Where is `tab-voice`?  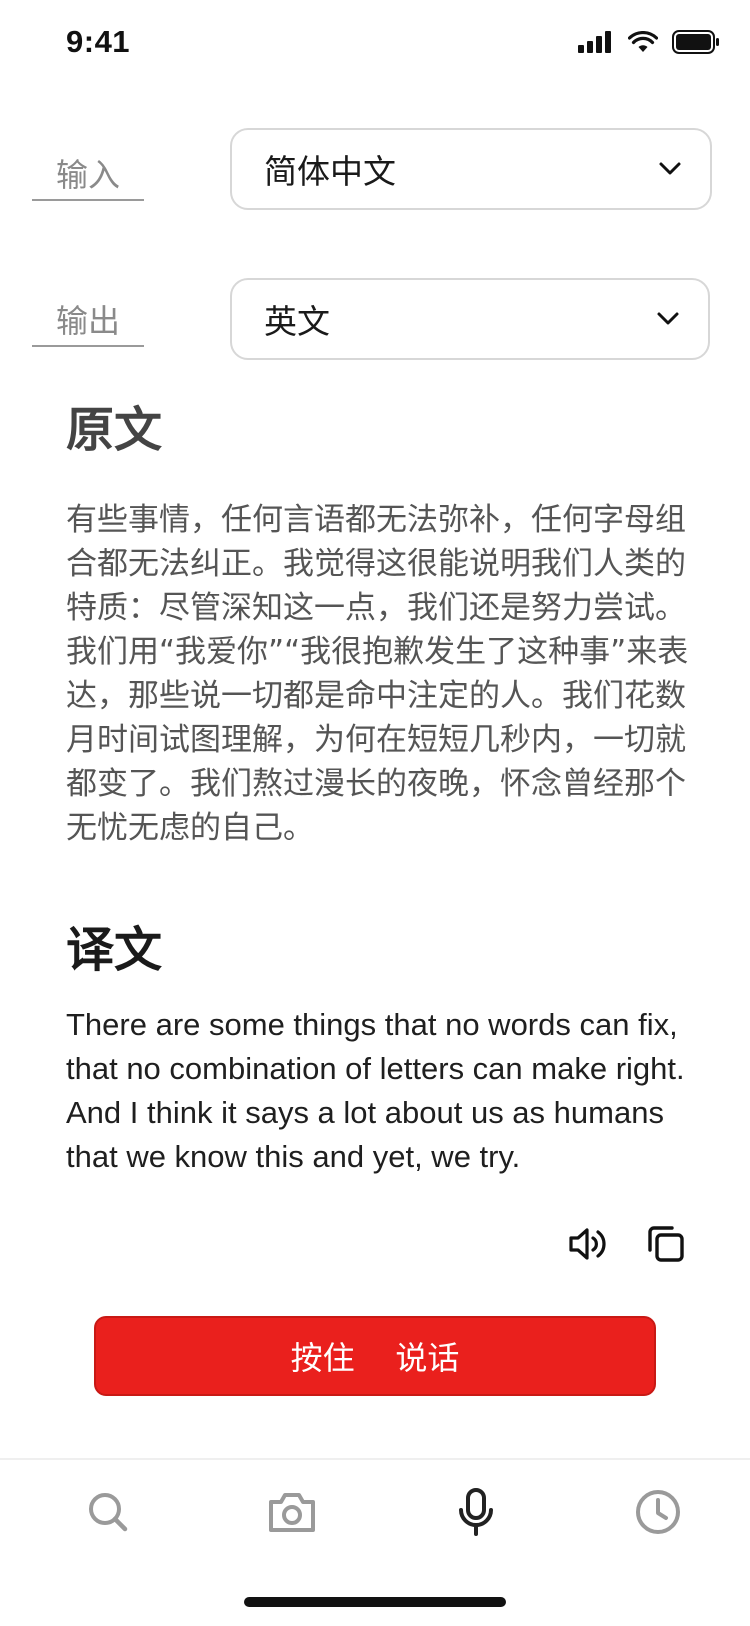
tab-voice is located at coordinates (476, 1512).